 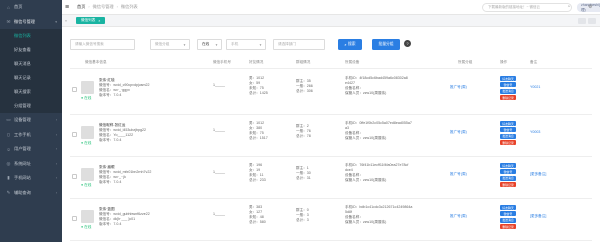 What do you see at coordinates (386, 44) in the screenshot?
I see `batch-group-button: 批量分组` at bounding box center [386, 44].